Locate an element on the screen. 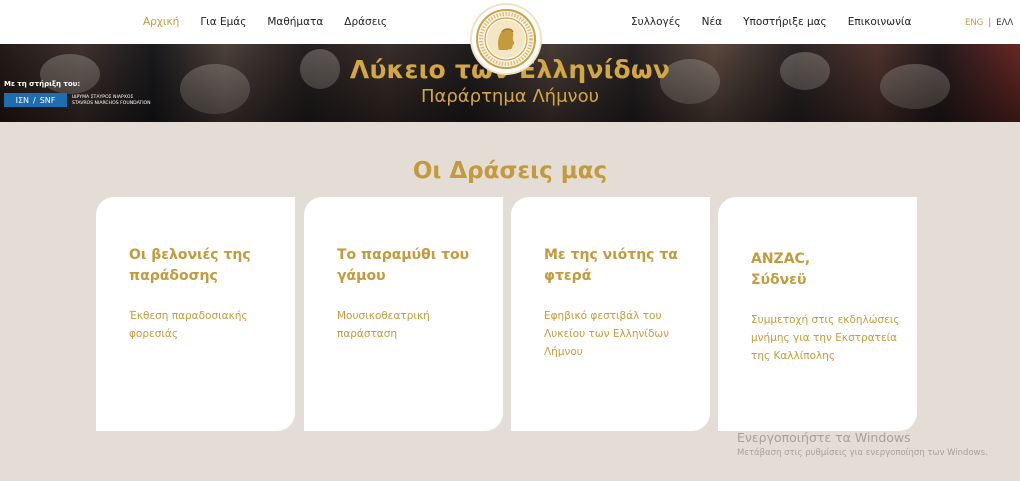 The image size is (1020, 481). nav-item-contact: Επικοινωνία is located at coordinates (880, 22).